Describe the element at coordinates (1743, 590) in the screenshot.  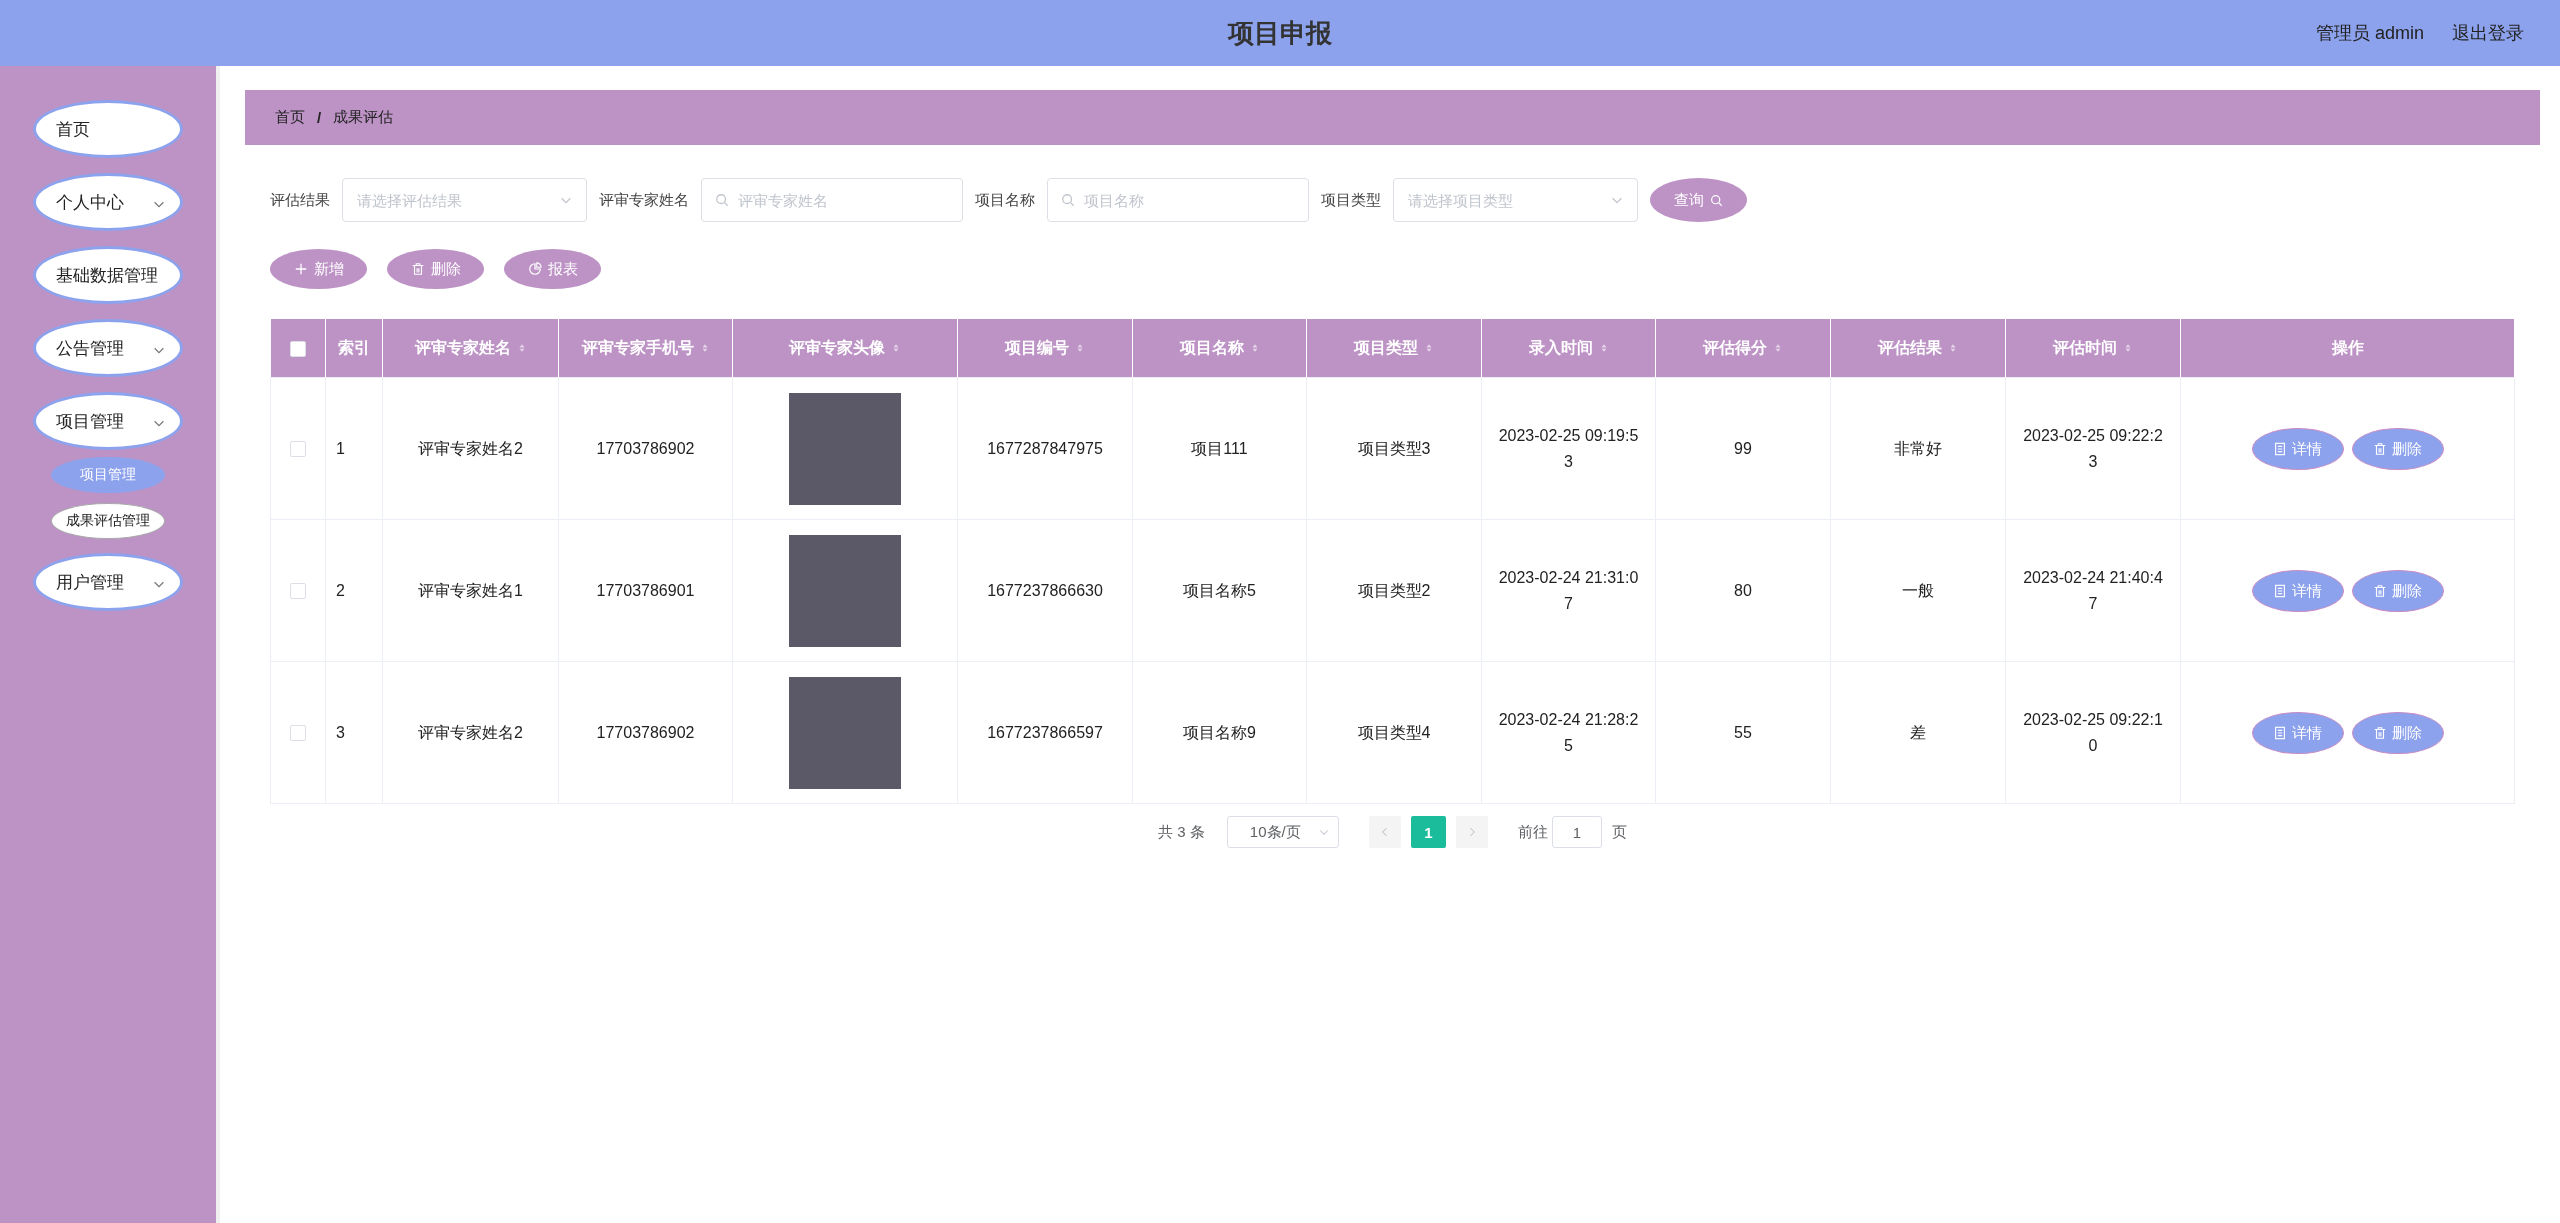
I see `table-cell: 80` at that location.